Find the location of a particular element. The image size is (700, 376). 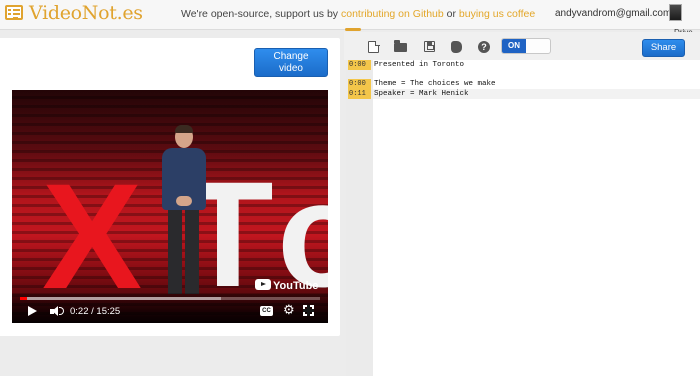

share-button: Share is located at coordinates (663, 48).